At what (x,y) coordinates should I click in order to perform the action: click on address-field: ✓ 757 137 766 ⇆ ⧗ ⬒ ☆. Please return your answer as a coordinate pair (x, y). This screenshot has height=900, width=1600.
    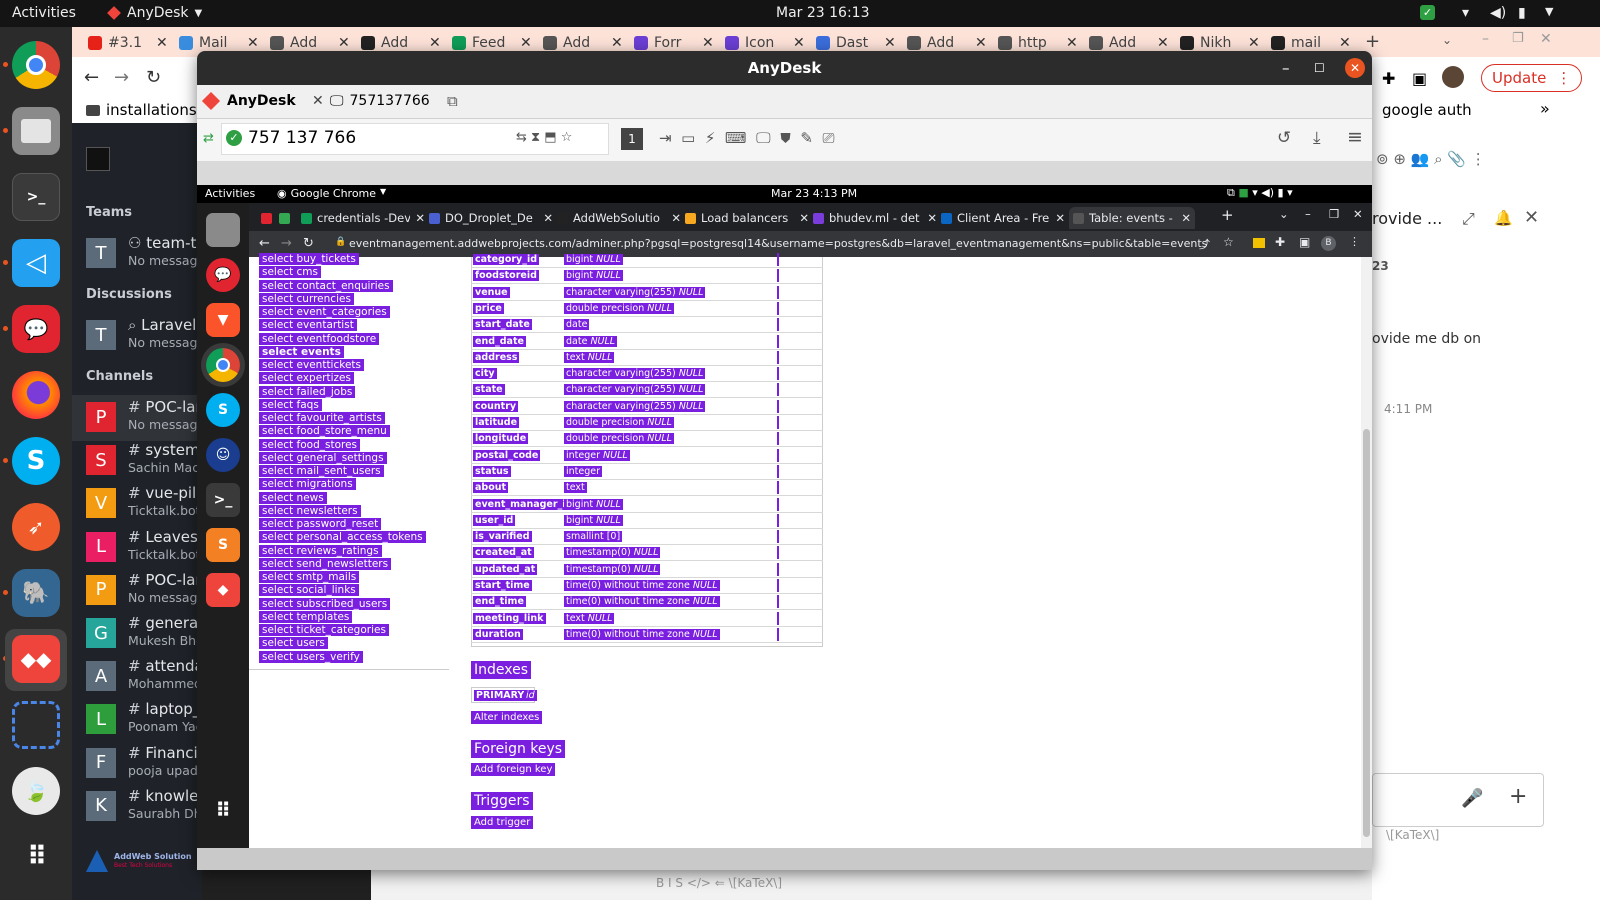
    Looking at the image, I should click on (415, 139).